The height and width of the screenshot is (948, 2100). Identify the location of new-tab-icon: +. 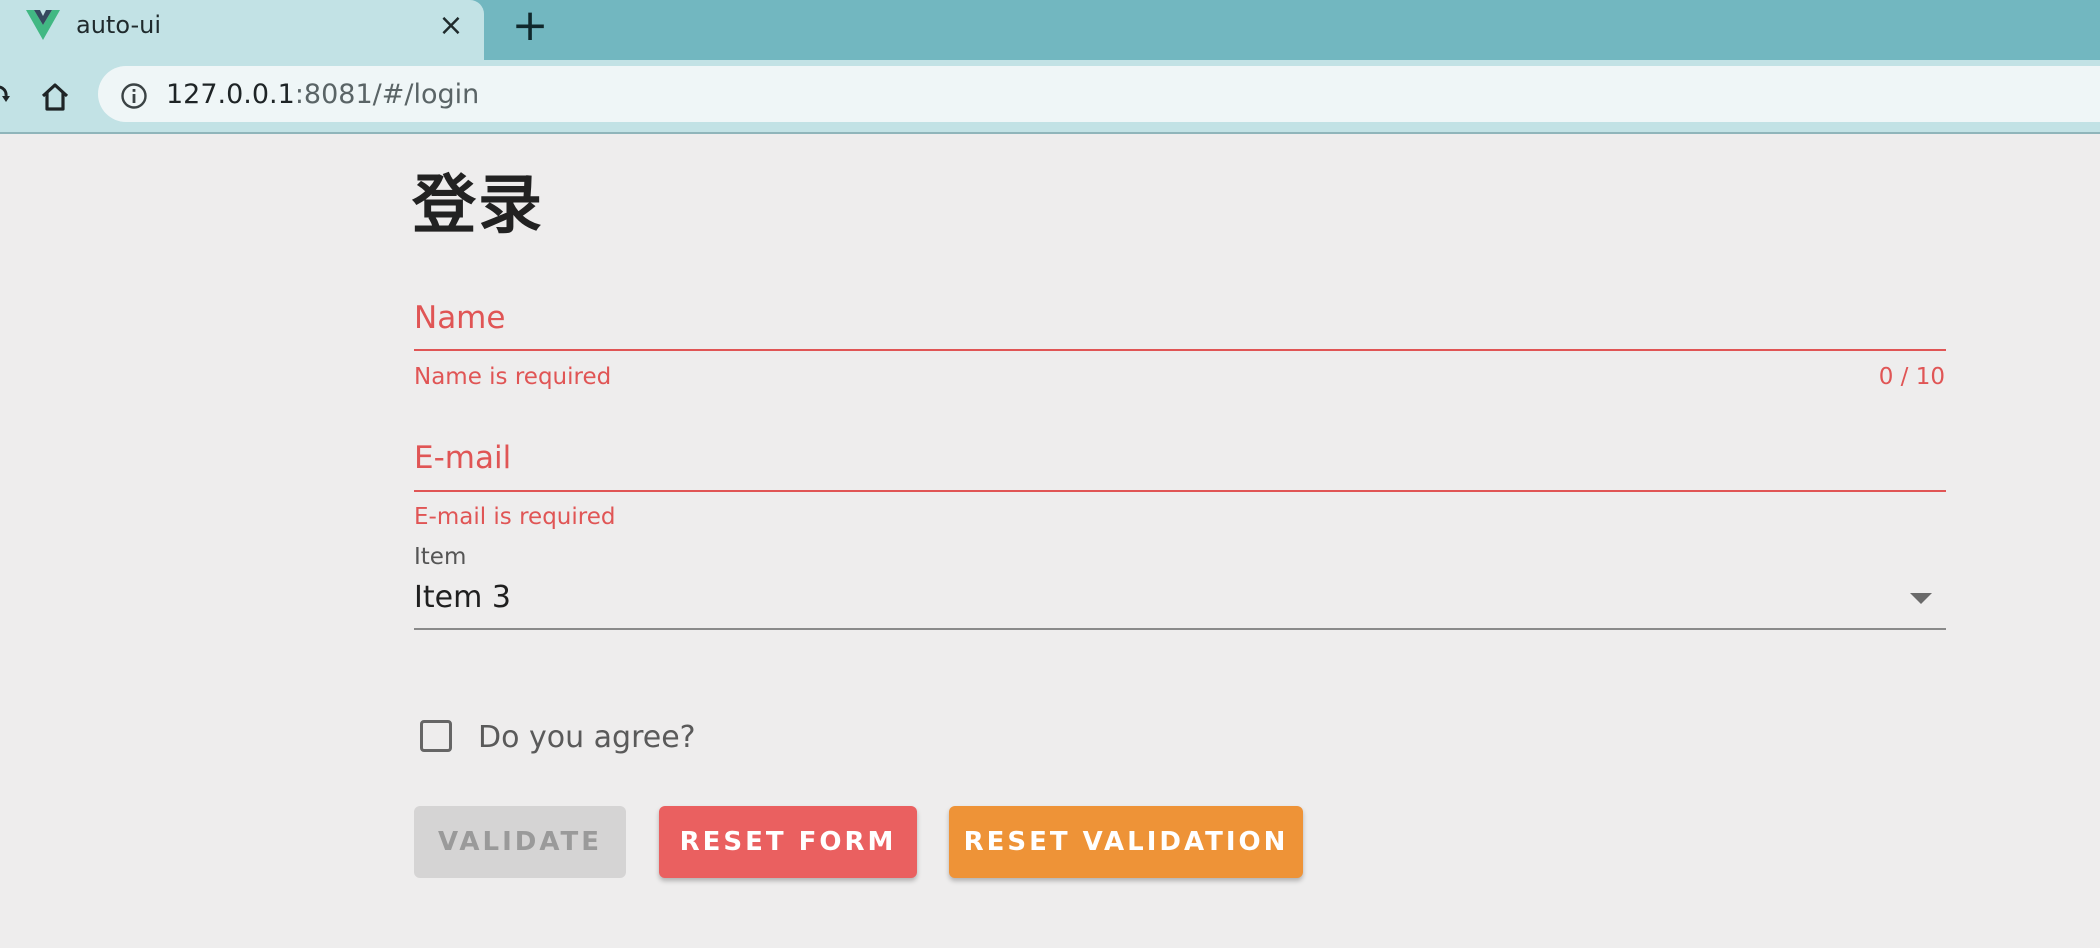
(530, 26).